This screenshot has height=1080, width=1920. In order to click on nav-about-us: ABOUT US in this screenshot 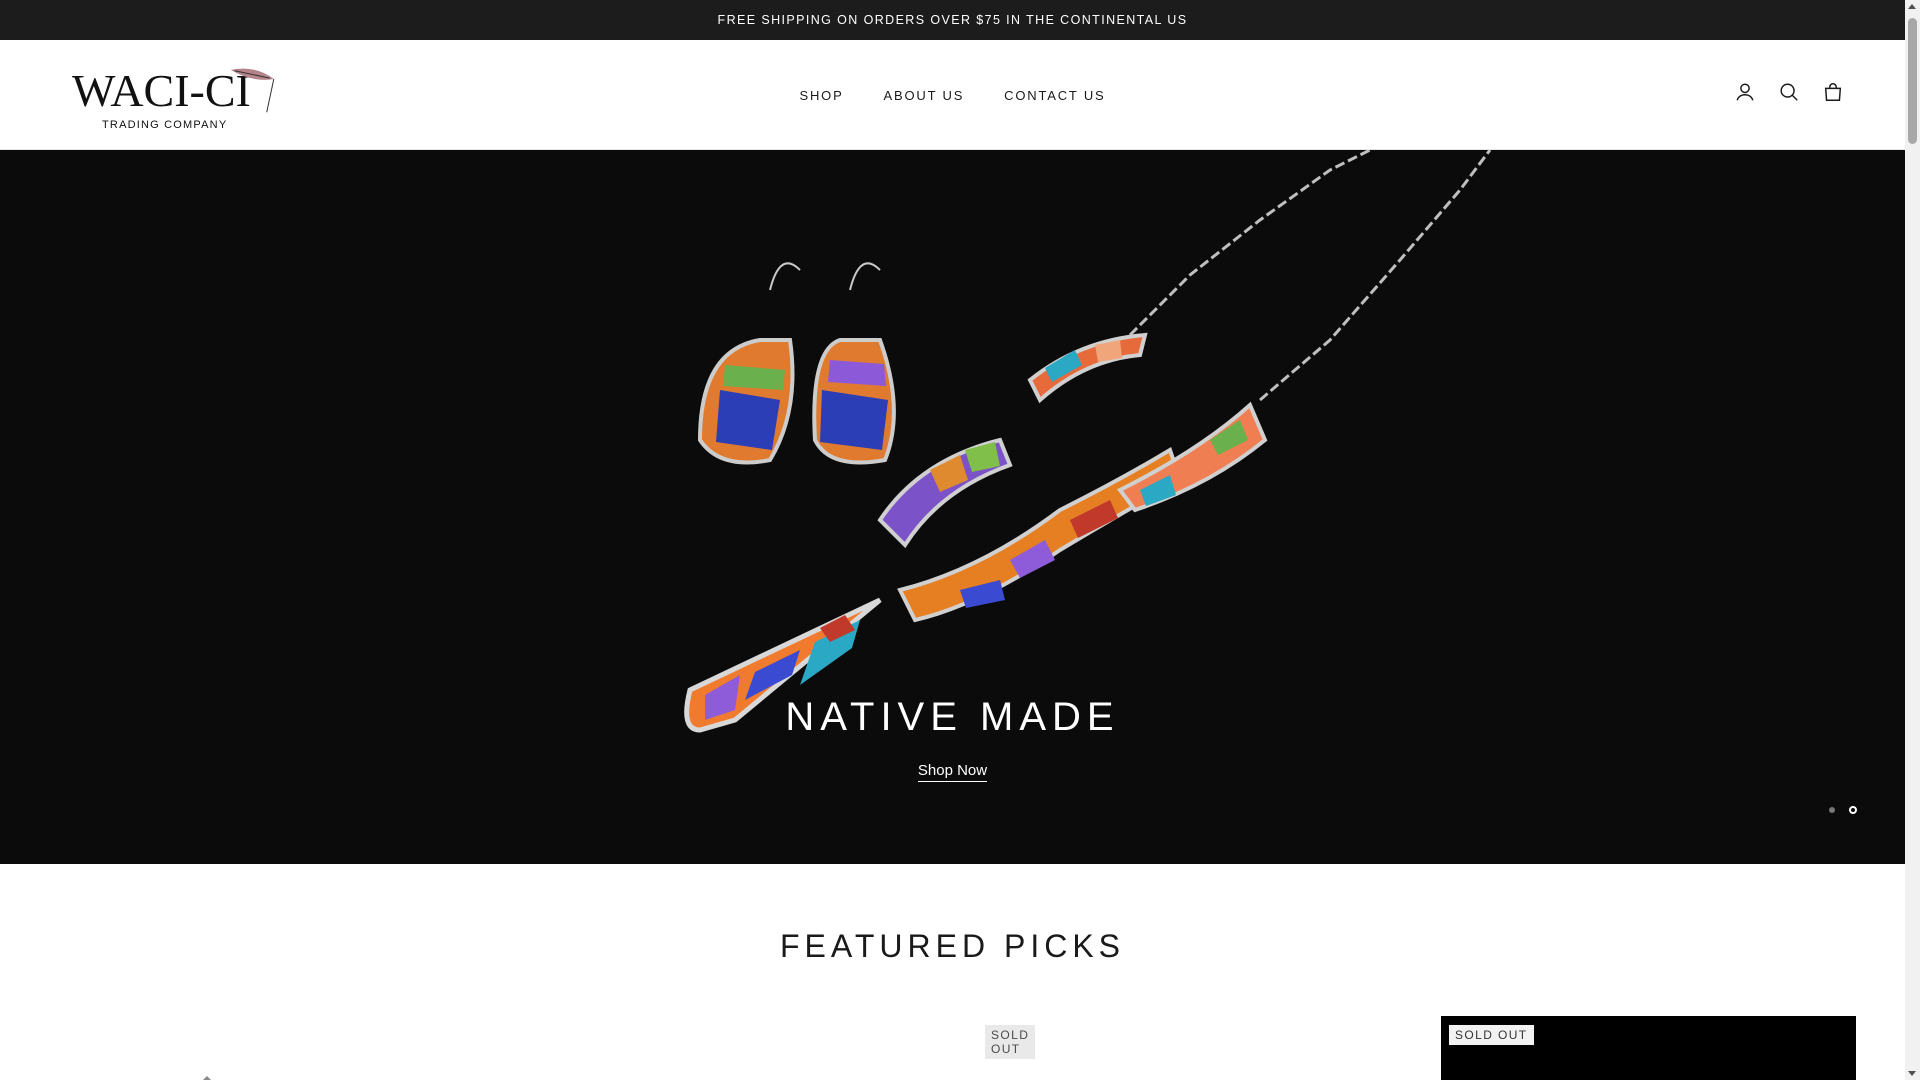, I will do `click(924, 95)`.